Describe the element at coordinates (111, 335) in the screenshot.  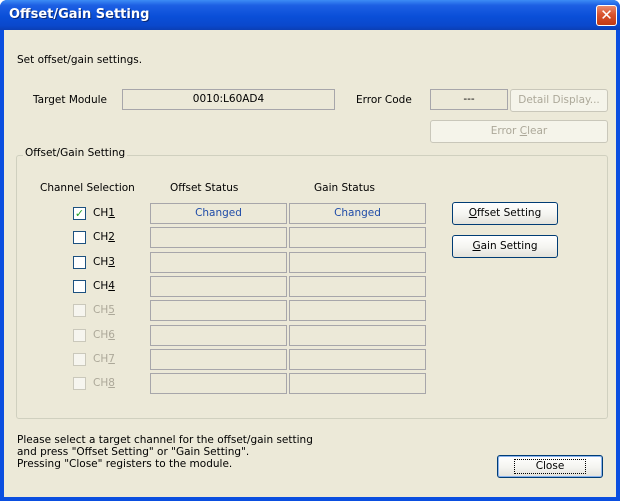
I see `channel-label-number: 6` at that location.